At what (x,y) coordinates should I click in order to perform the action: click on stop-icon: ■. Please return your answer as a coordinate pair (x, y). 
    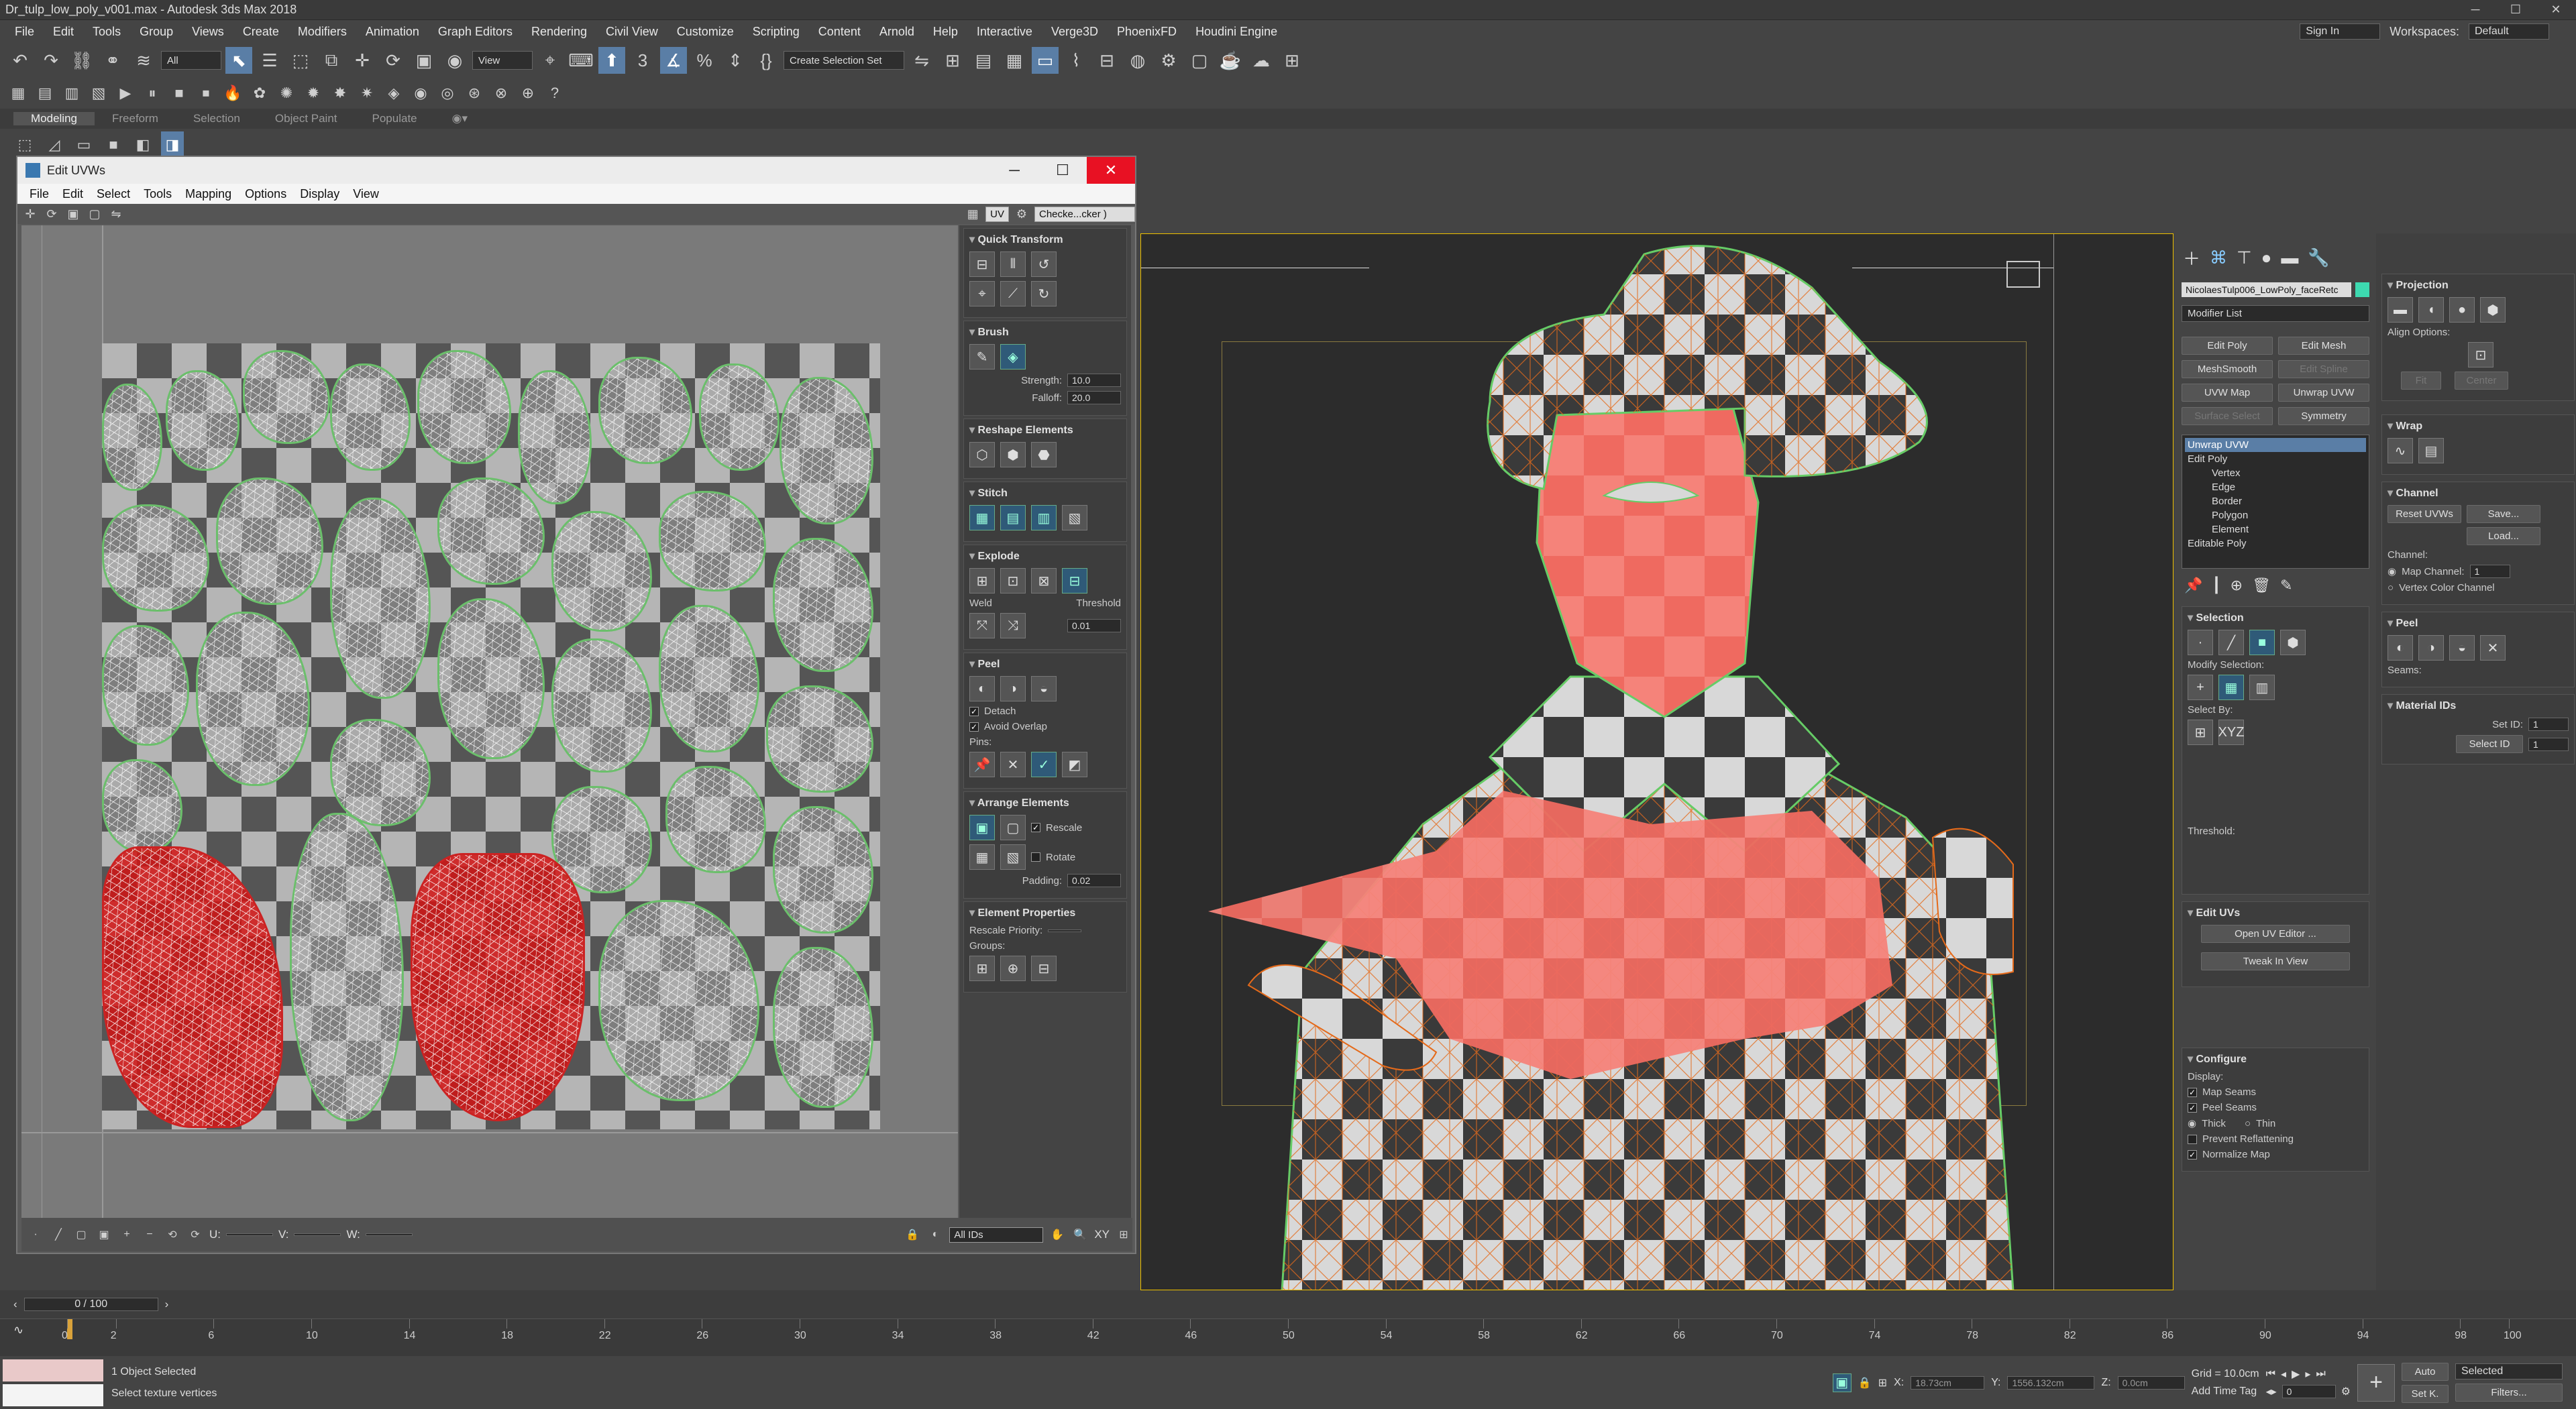
    Looking at the image, I should click on (179, 93).